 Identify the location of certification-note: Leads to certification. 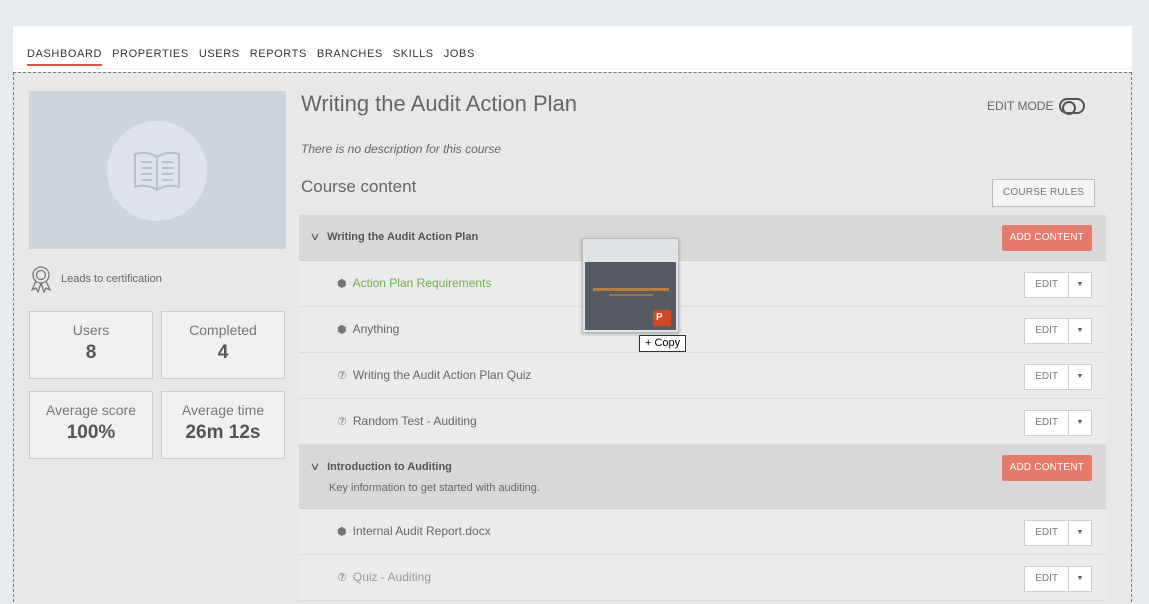
(95, 279).